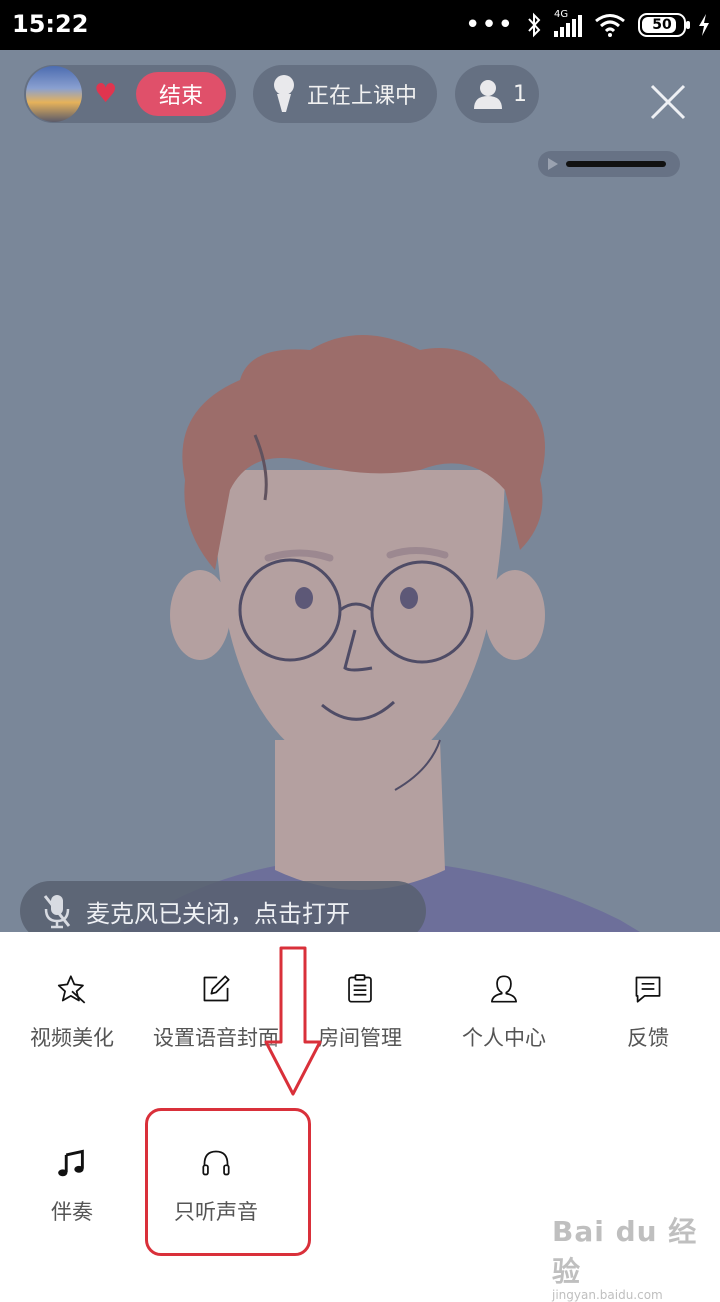 Image resolution: width=720 pixels, height=1302 pixels. I want to click on status-bar: 15:22 ••• 4G 50, so click(360, 25).